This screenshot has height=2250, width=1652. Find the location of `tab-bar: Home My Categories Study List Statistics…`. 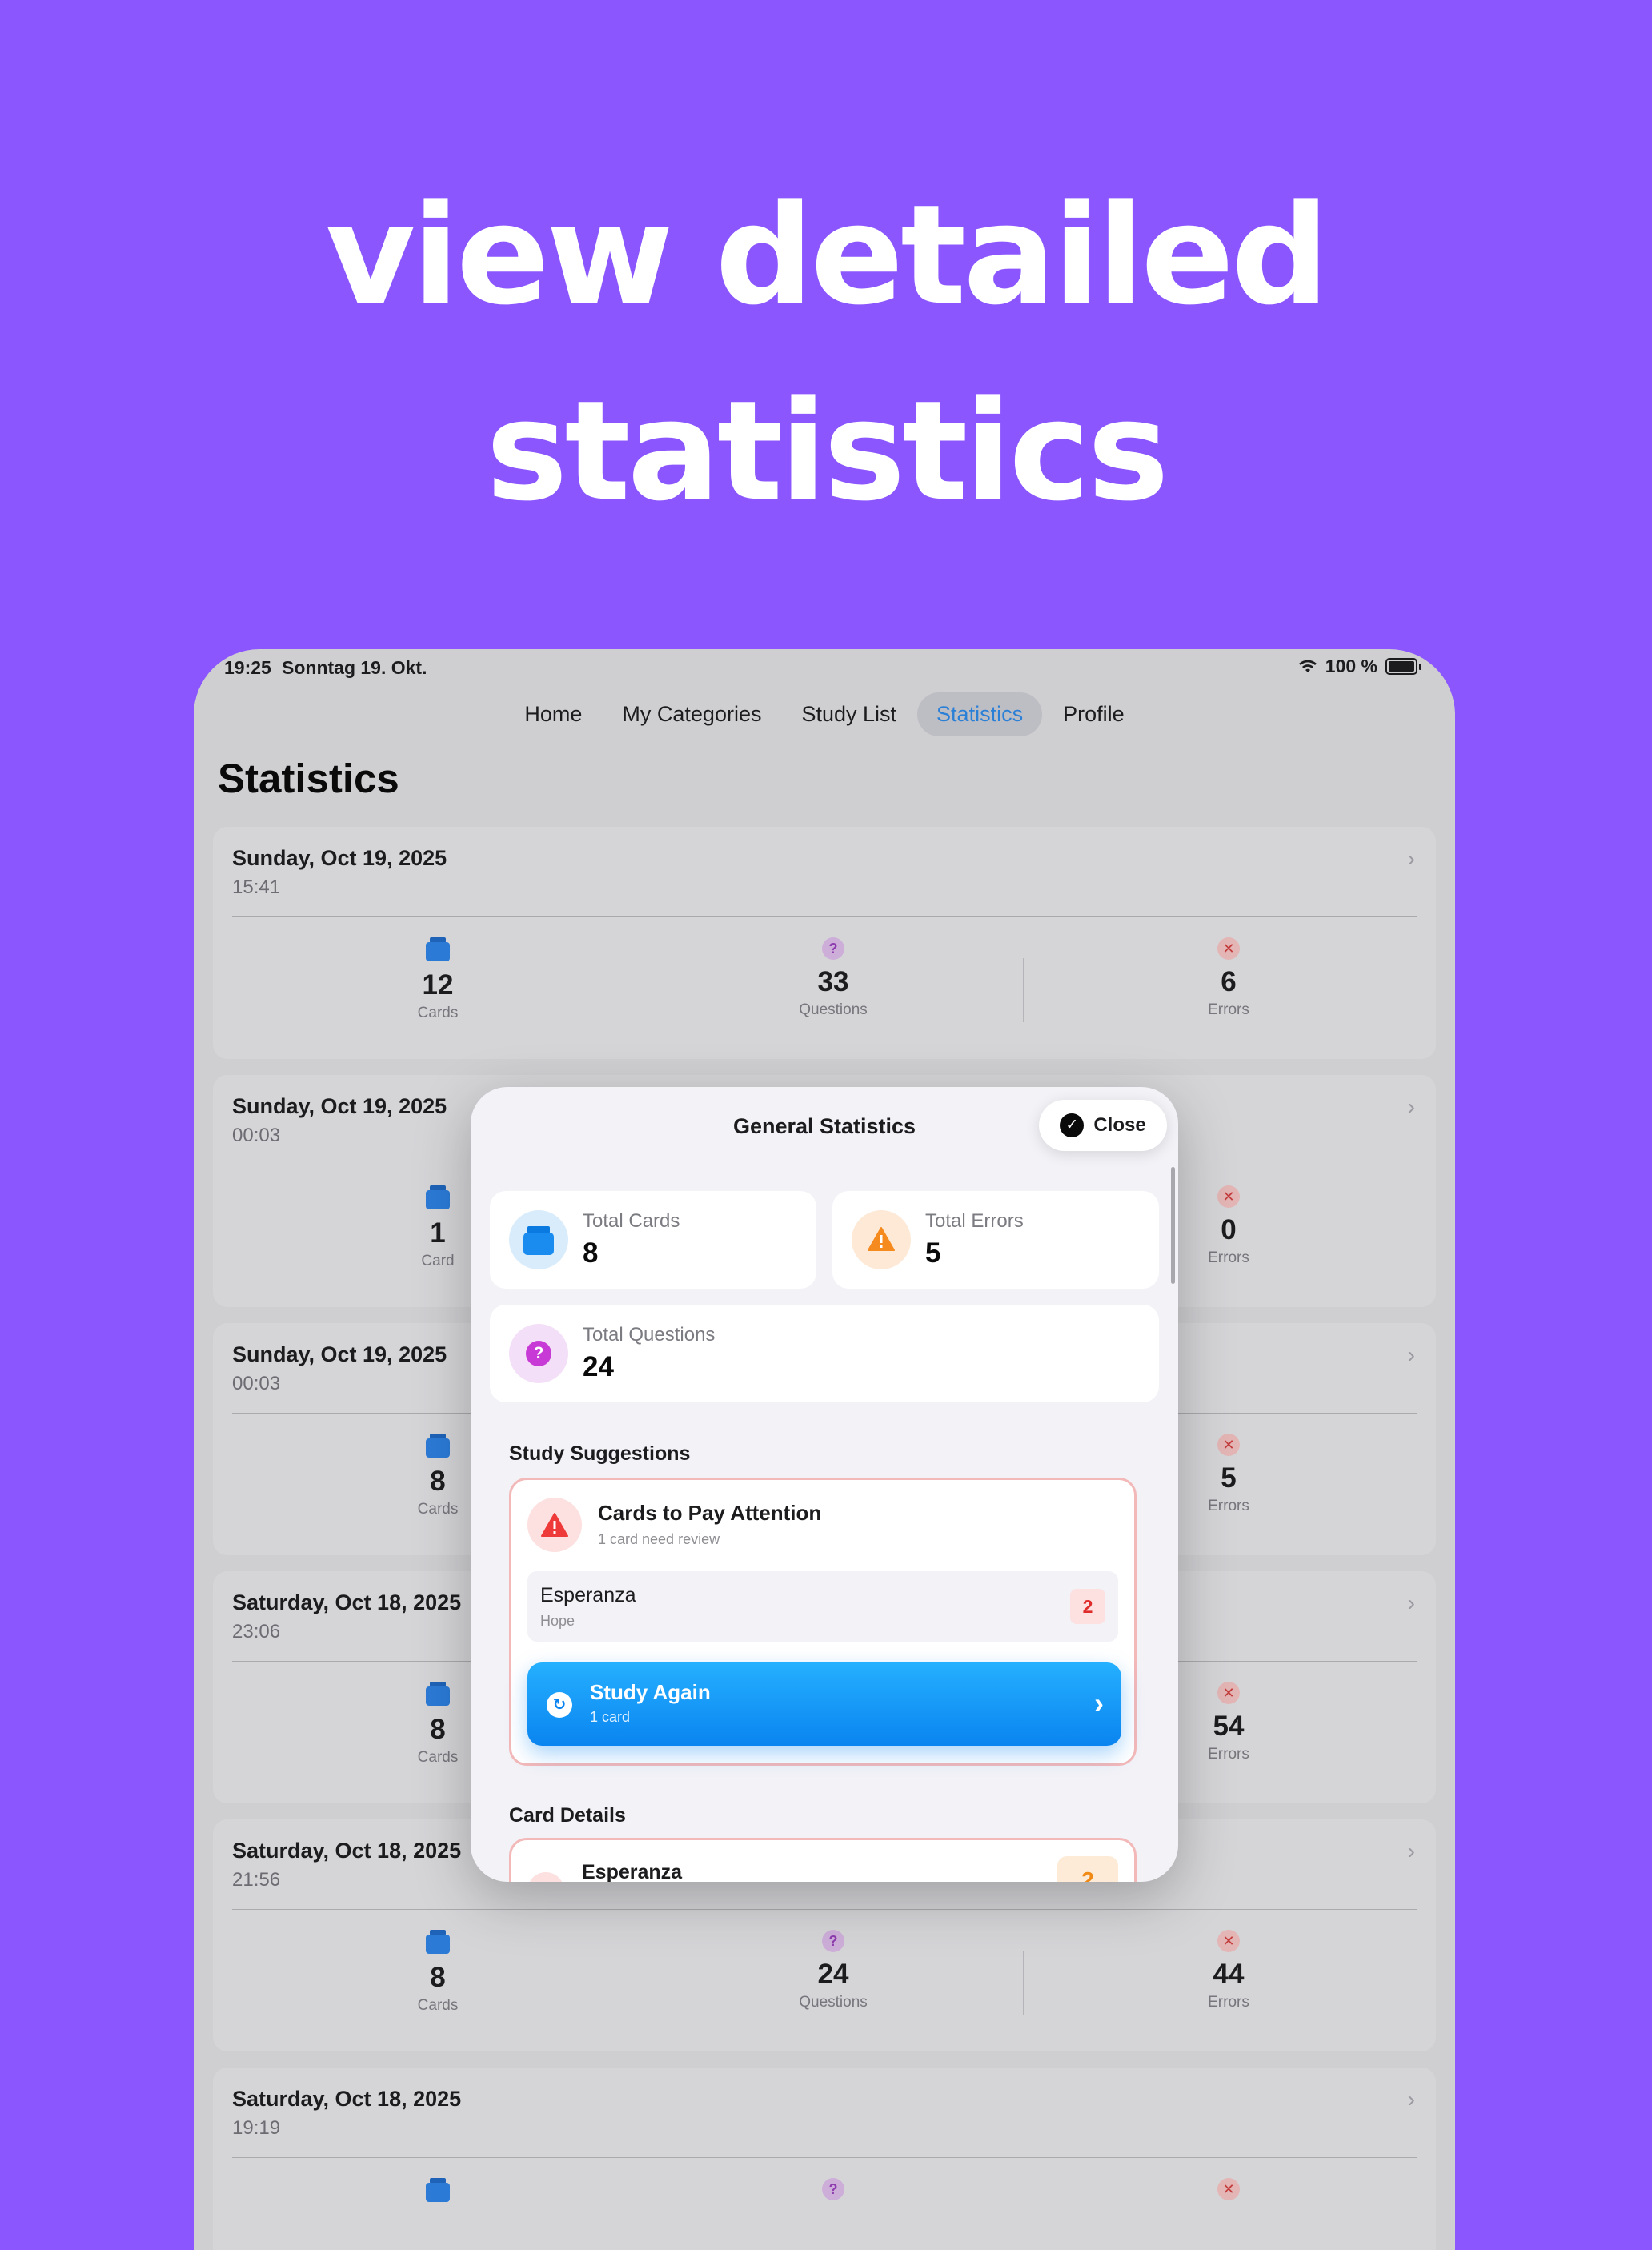

tab-bar: Home My Categories Study List Statistics… is located at coordinates (824, 714).